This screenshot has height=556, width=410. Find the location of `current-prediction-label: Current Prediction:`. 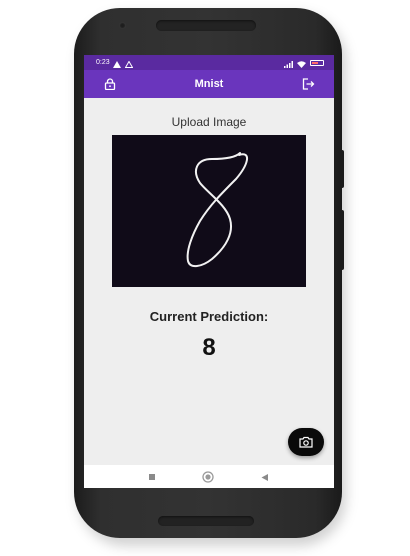

current-prediction-label: Current Prediction: is located at coordinates (209, 316).